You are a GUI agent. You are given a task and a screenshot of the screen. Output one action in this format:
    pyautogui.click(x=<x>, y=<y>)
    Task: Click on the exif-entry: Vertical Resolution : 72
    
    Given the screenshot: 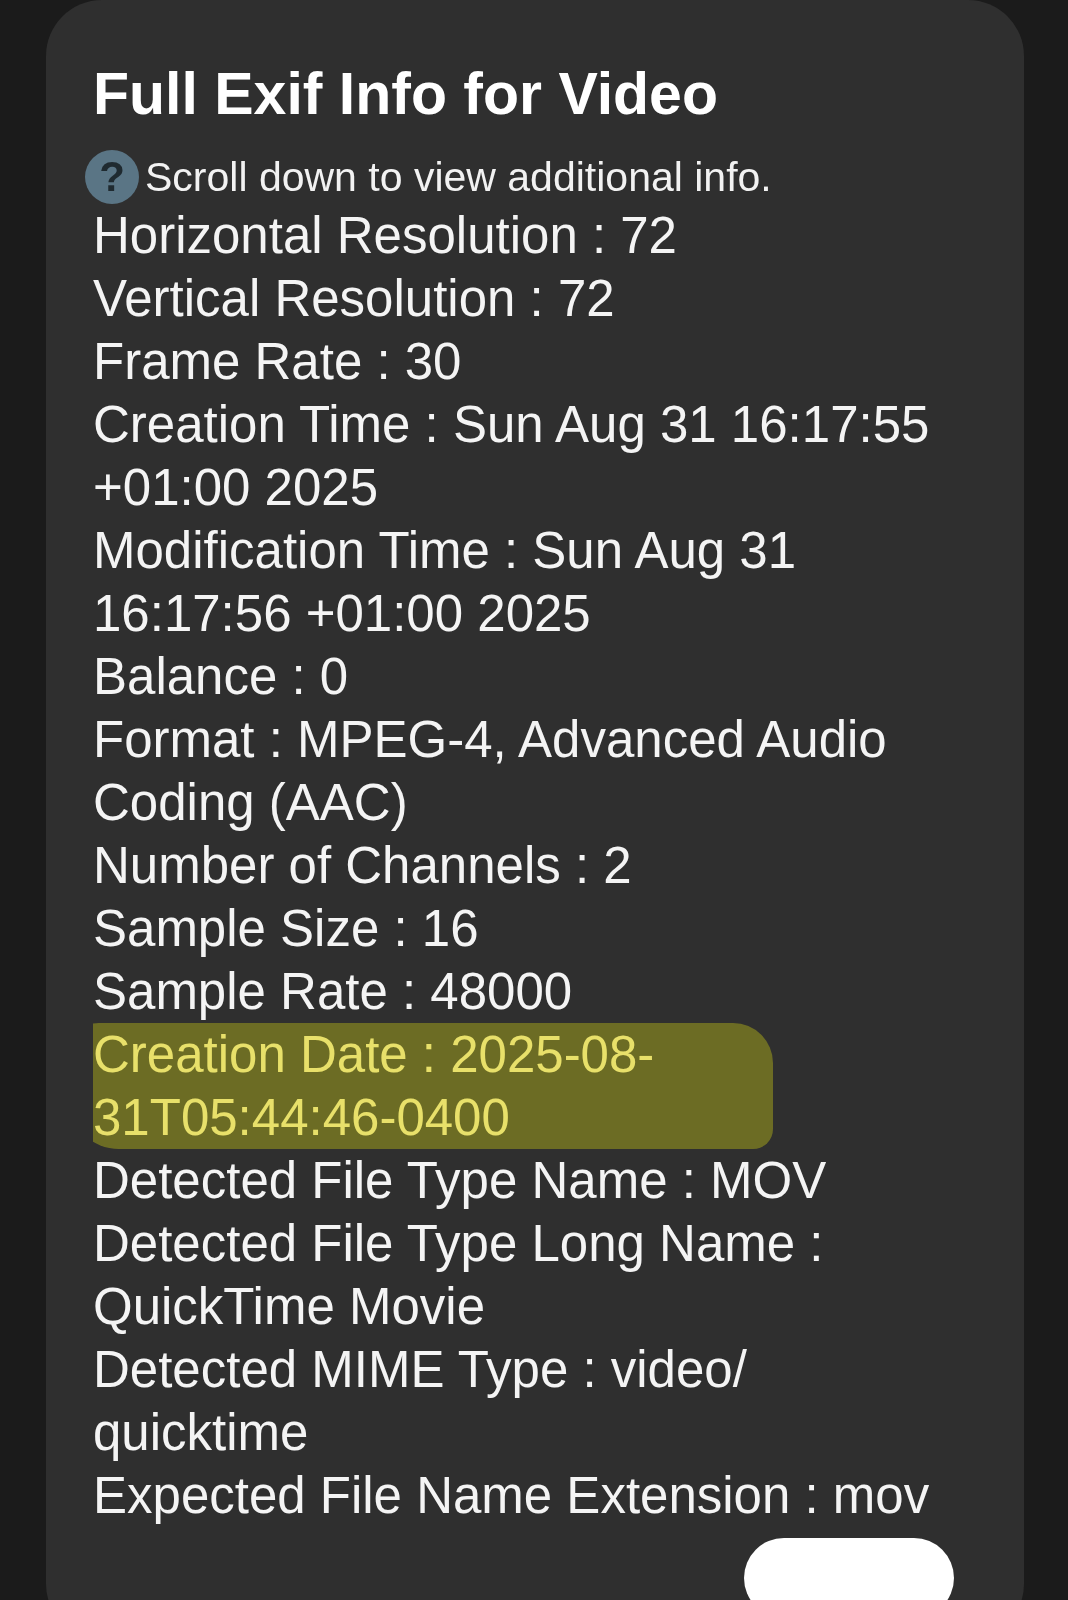 What is the action you would take?
    pyautogui.click(x=354, y=299)
    